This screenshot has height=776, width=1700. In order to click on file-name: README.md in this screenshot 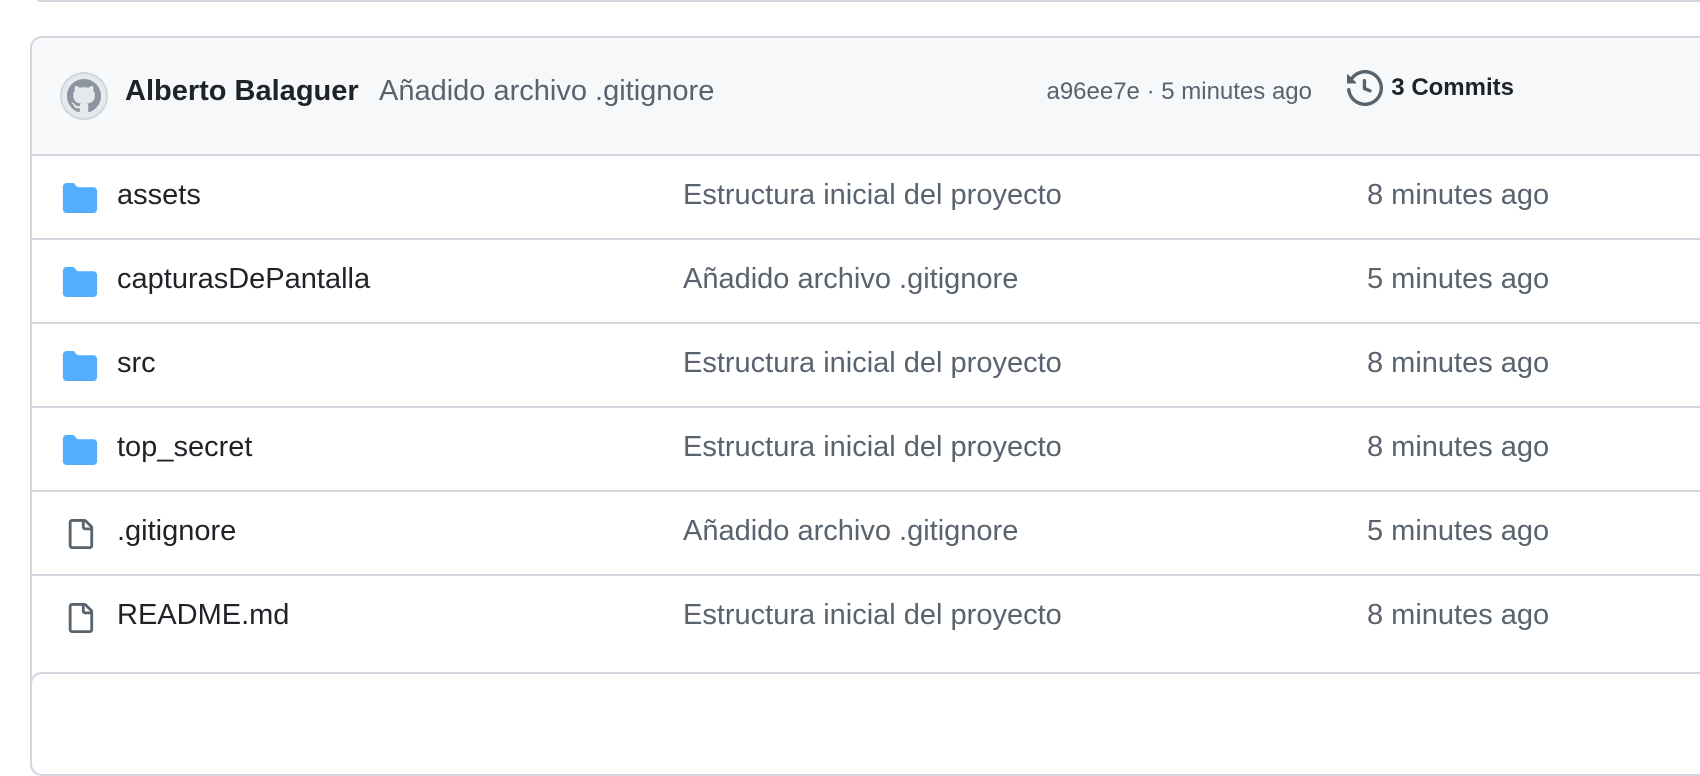, I will do `click(203, 615)`.